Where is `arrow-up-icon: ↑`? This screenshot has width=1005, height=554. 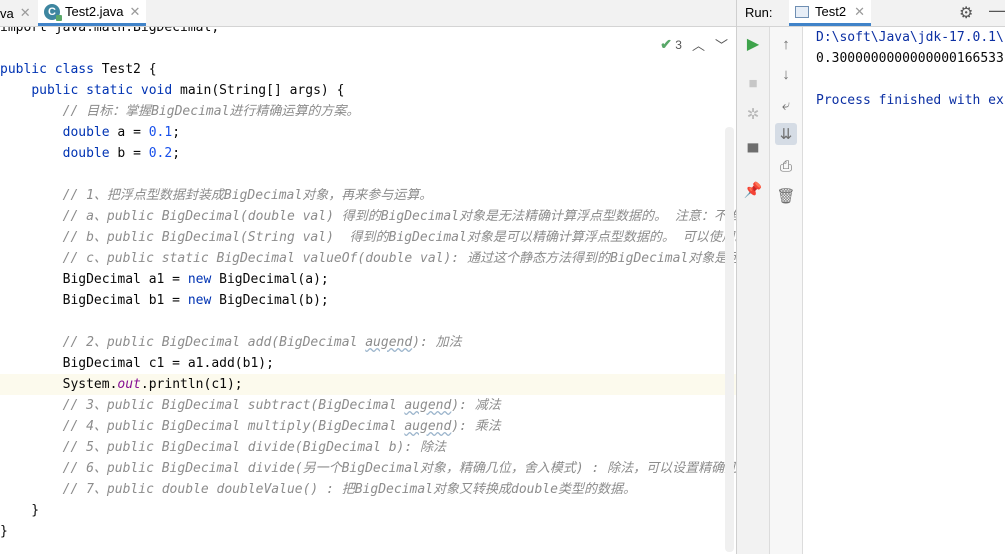
arrow-up-icon: ↑ is located at coordinates (786, 44).